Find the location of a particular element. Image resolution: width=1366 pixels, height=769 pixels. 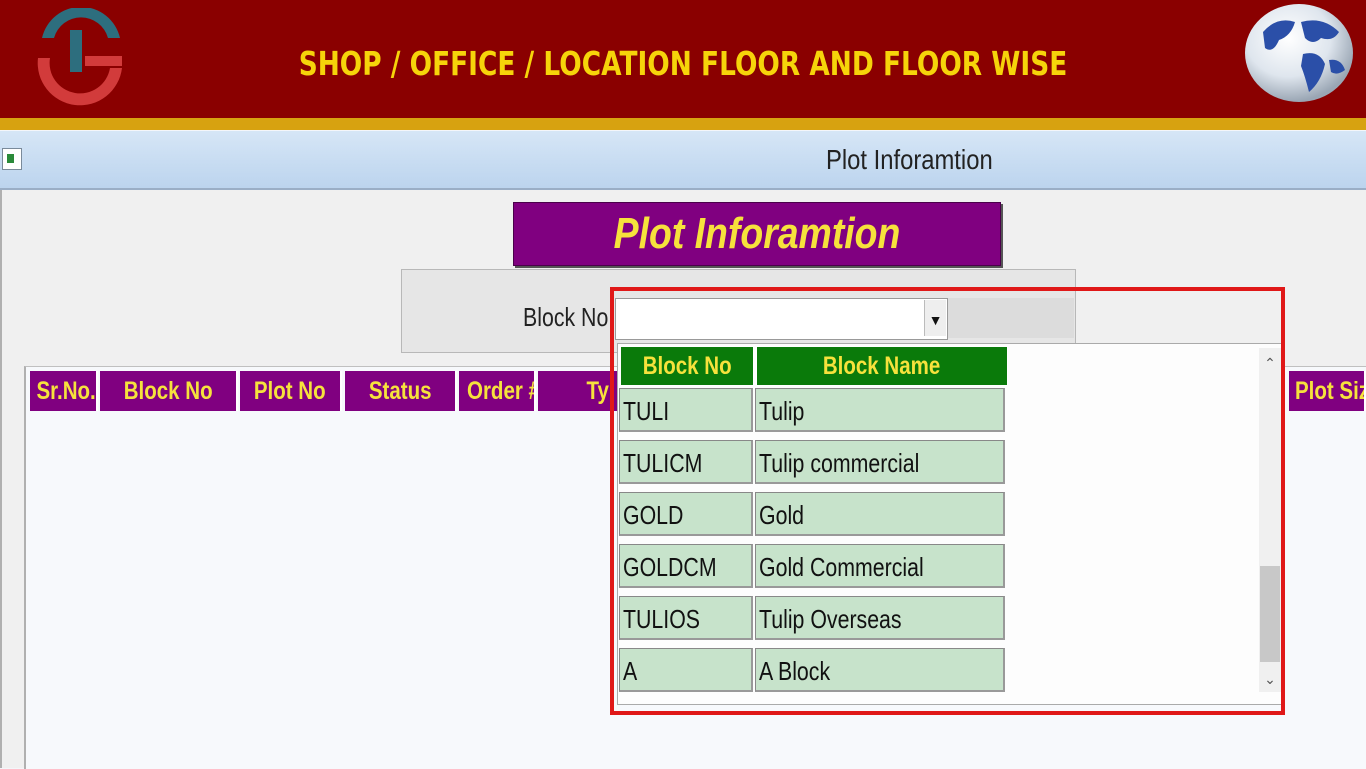

dropdown-cell-block-name: Gold Commercial is located at coordinates (880, 566).